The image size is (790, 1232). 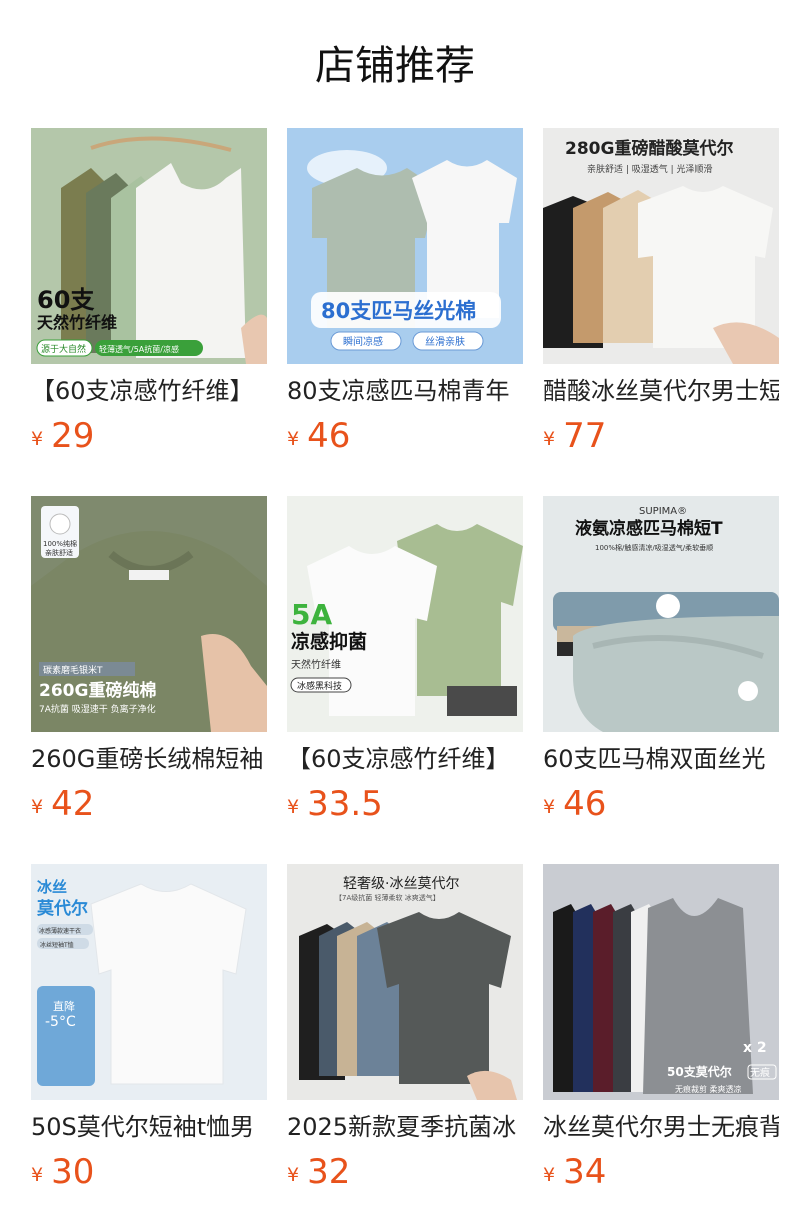 What do you see at coordinates (97, 690) in the screenshot?
I see `overlay-text: 260G重磅纯棉` at bounding box center [97, 690].